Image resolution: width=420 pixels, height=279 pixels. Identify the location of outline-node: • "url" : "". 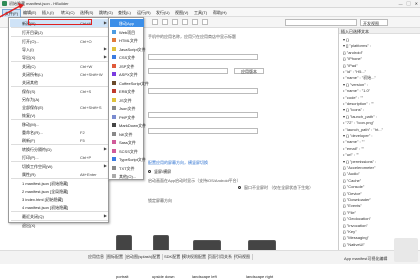
(351, 154).